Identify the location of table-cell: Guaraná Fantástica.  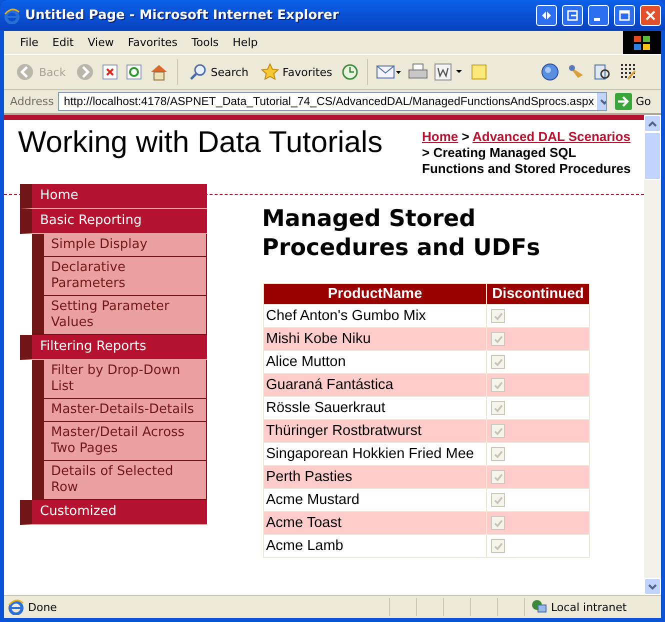
(375, 385).